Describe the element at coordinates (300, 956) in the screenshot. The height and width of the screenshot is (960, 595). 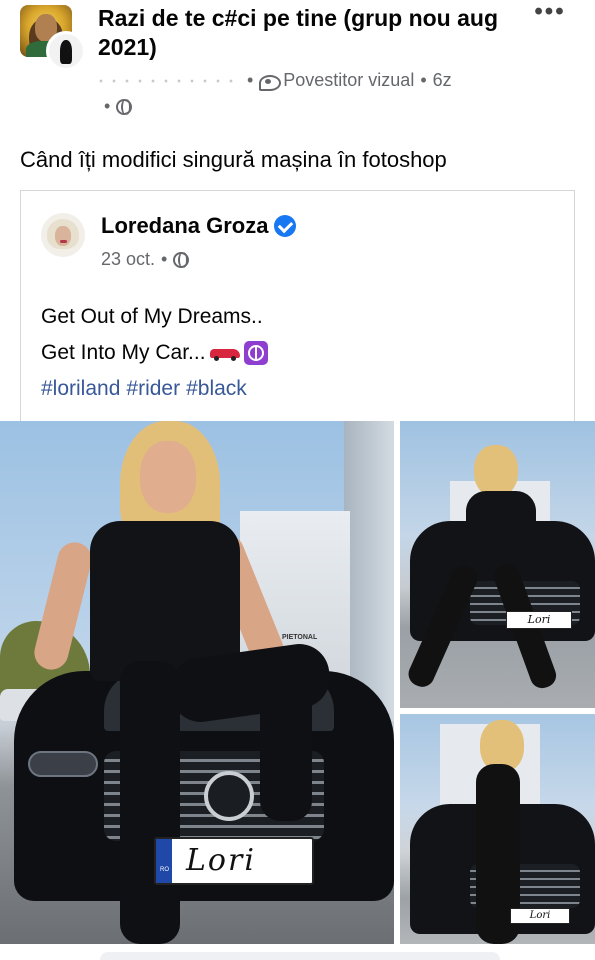
I see `comment-bar-edge` at that location.